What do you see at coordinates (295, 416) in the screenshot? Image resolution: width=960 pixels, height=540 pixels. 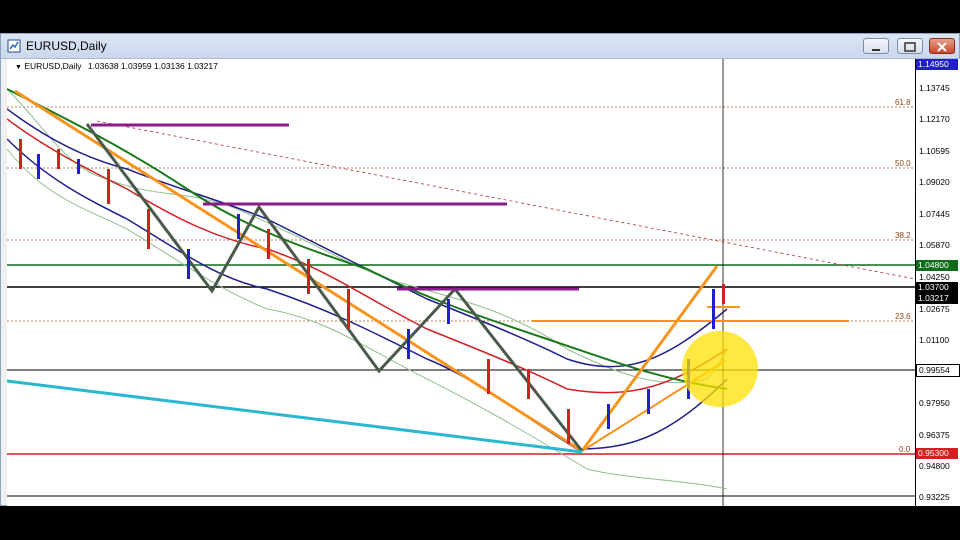 I see `cyan-trend-line` at bounding box center [295, 416].